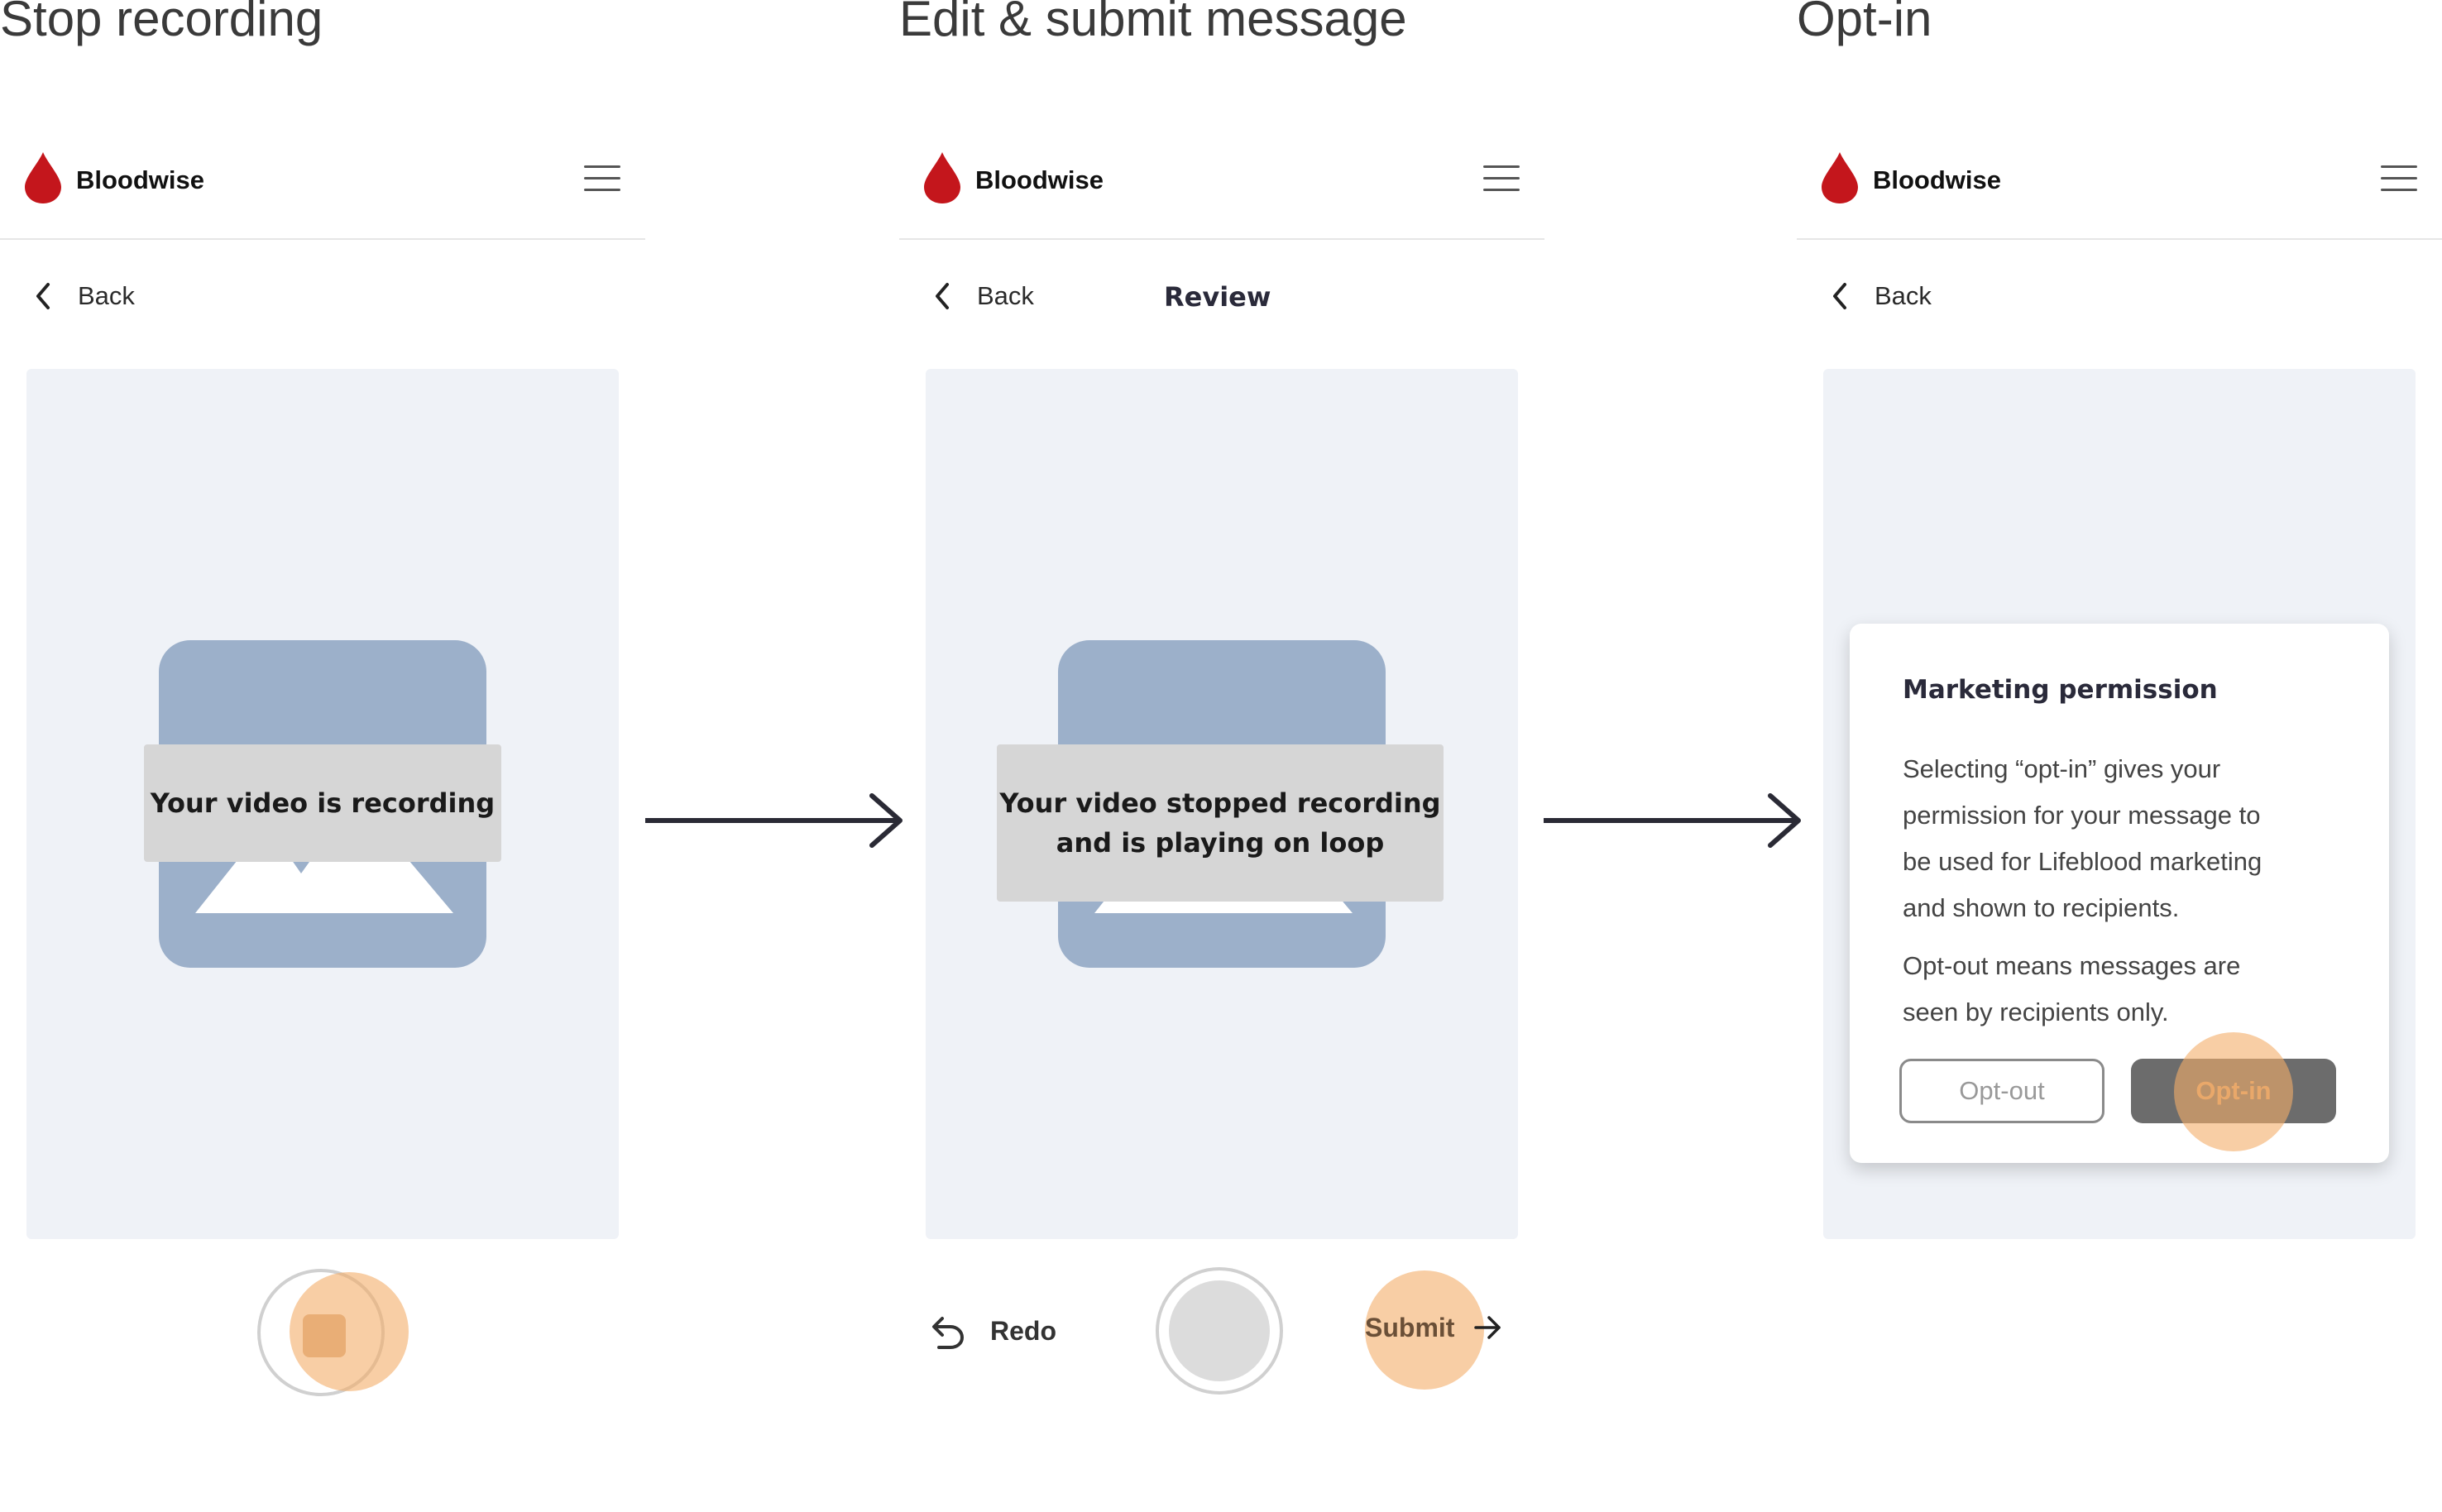 The height and width of the screenshot is (1512, 2442). What do you see at coordinates (1220, 843) in the screenshot?
I see `caption-line: and is playing on loop` at bounding box center [1220, 843].